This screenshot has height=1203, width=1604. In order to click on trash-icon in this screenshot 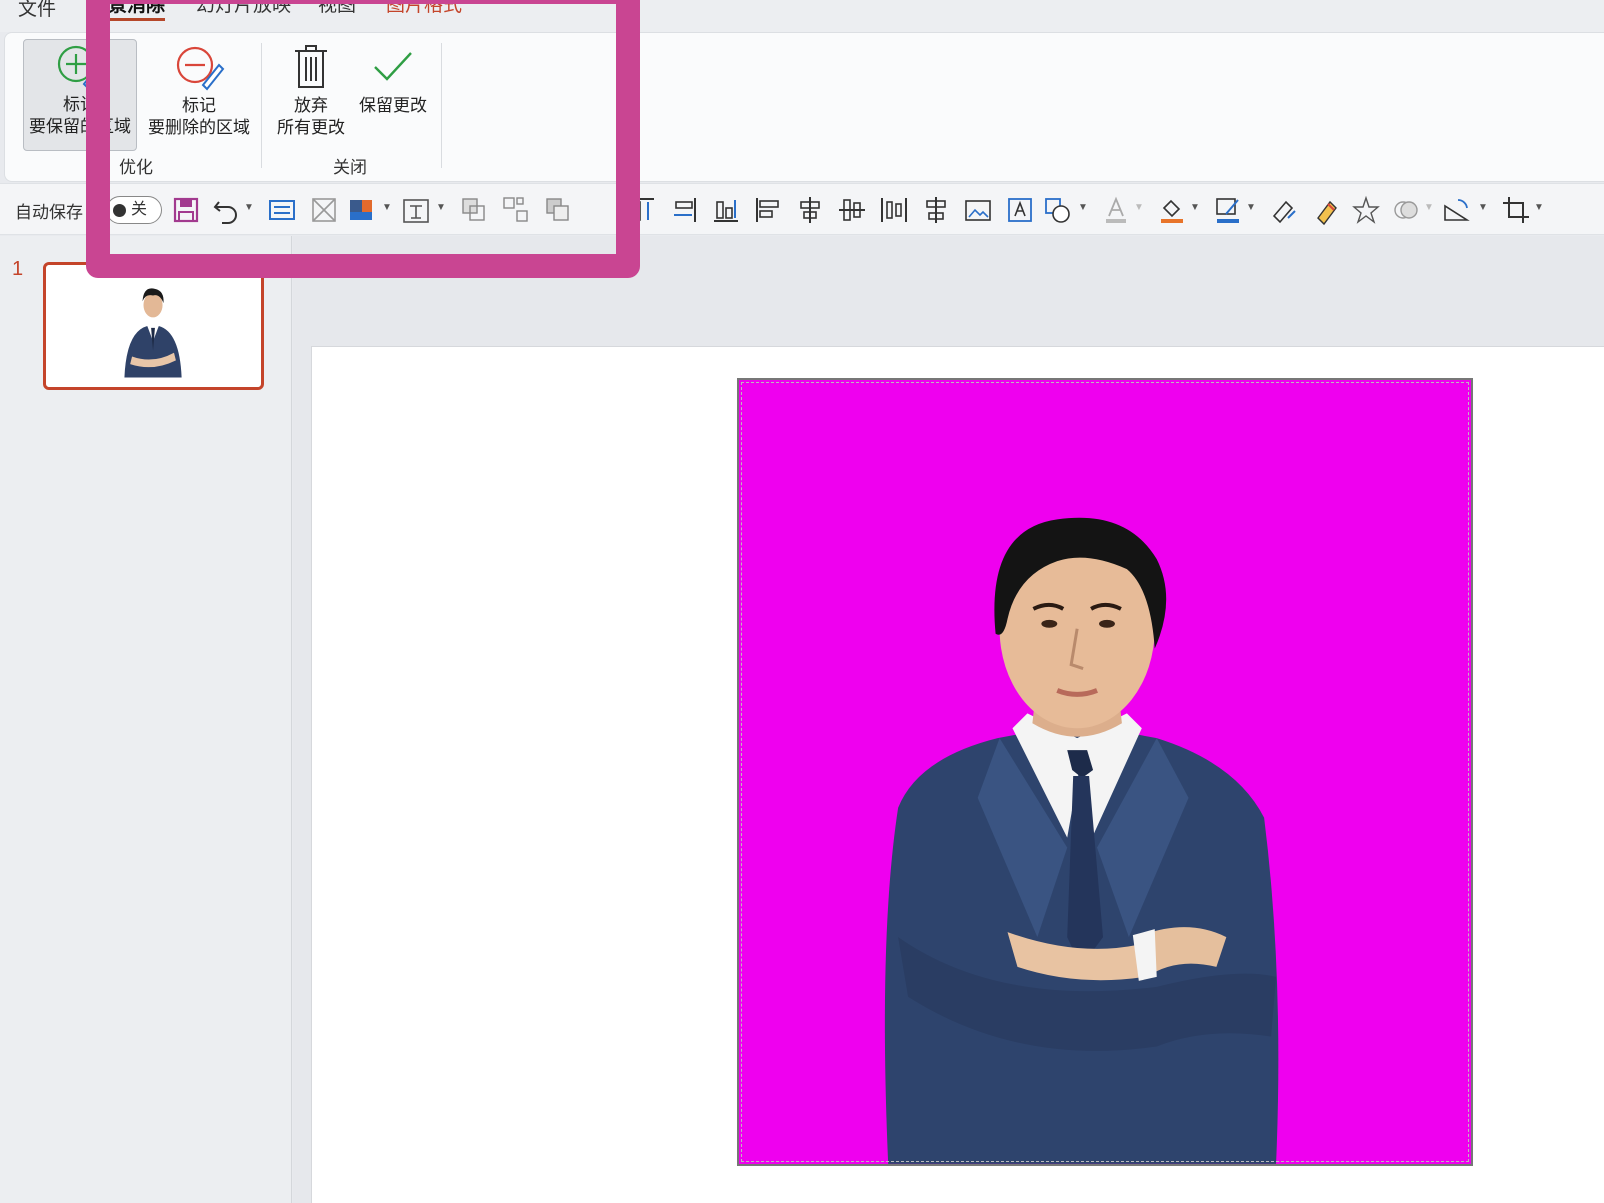, I will do `click(311, 66)`.